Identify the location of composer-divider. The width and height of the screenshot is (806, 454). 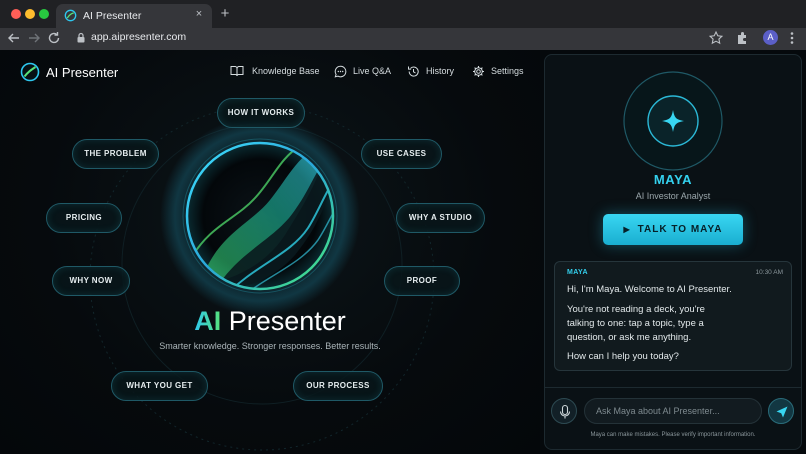
(673, 387).